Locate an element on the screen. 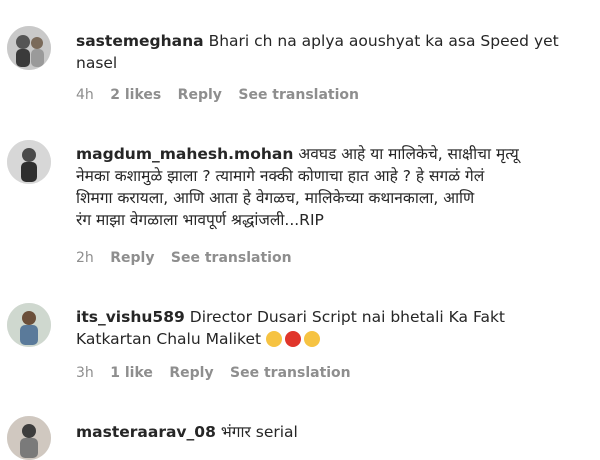 The width and height of the screenshot is (600, 460). sad-face-emoji-icon is located at coordinates (274, 339).